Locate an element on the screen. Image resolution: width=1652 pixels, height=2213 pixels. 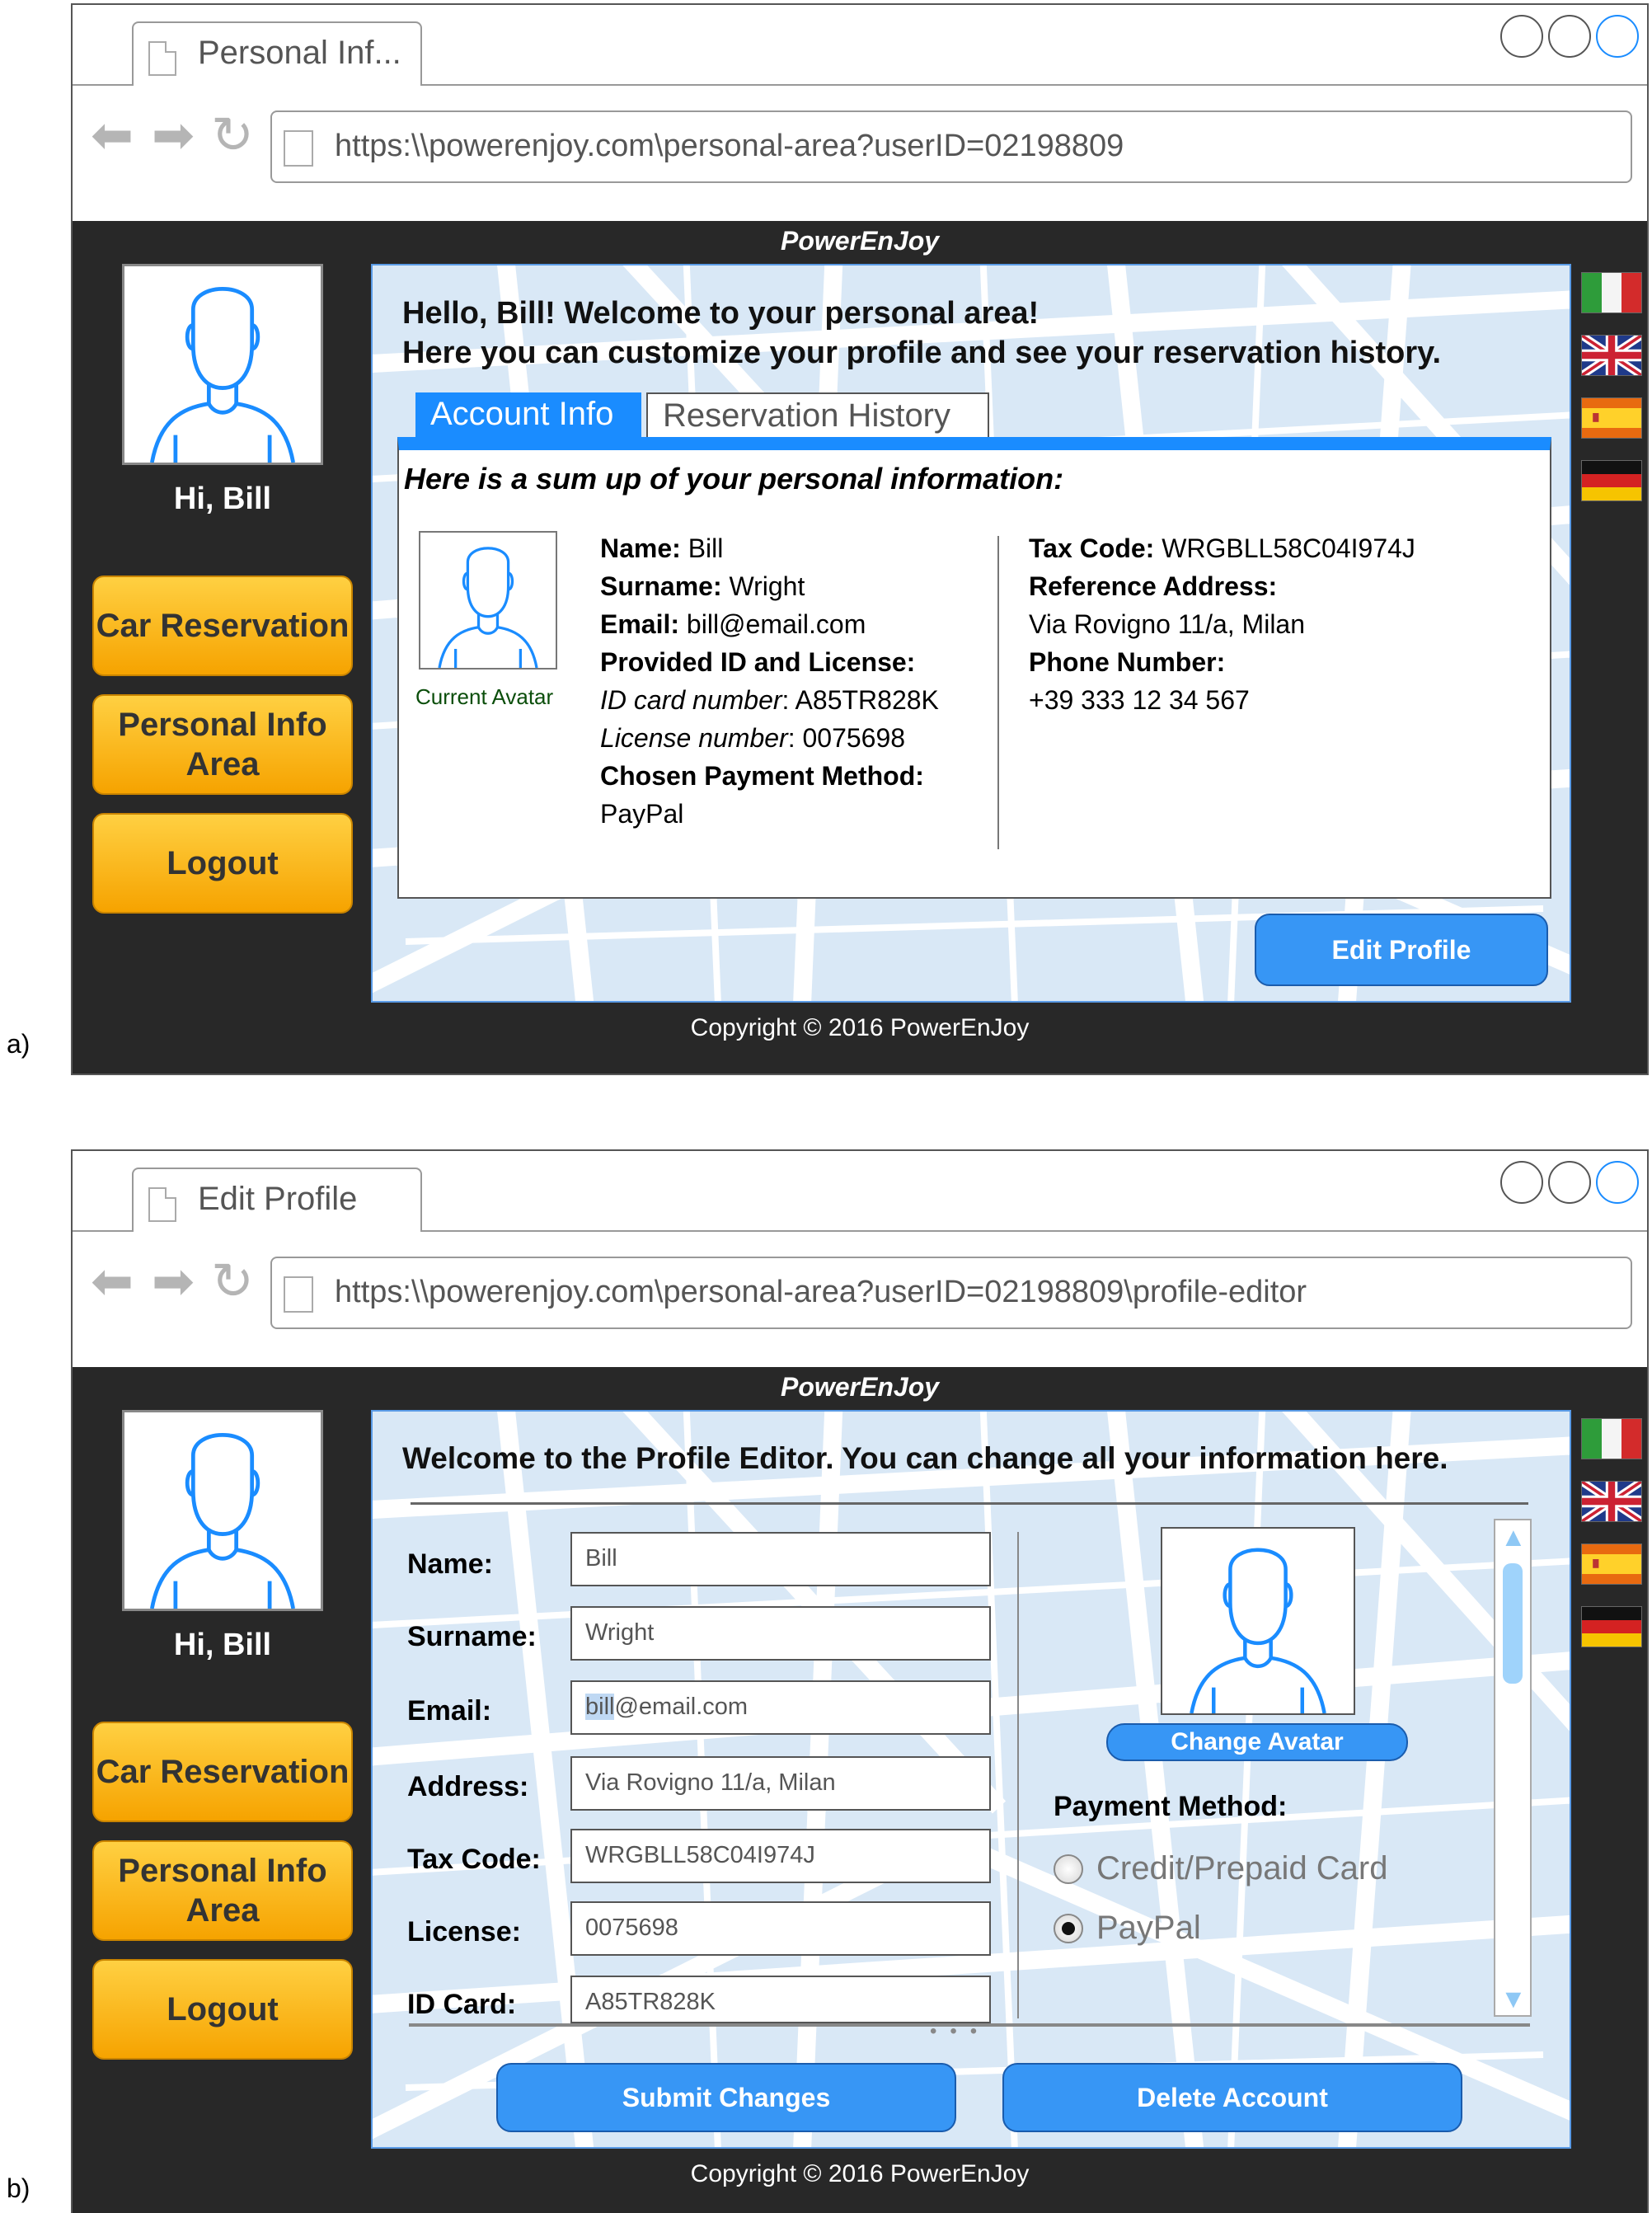
submit-changes-button: Submit Changes is located at coordinates (726, 2097).